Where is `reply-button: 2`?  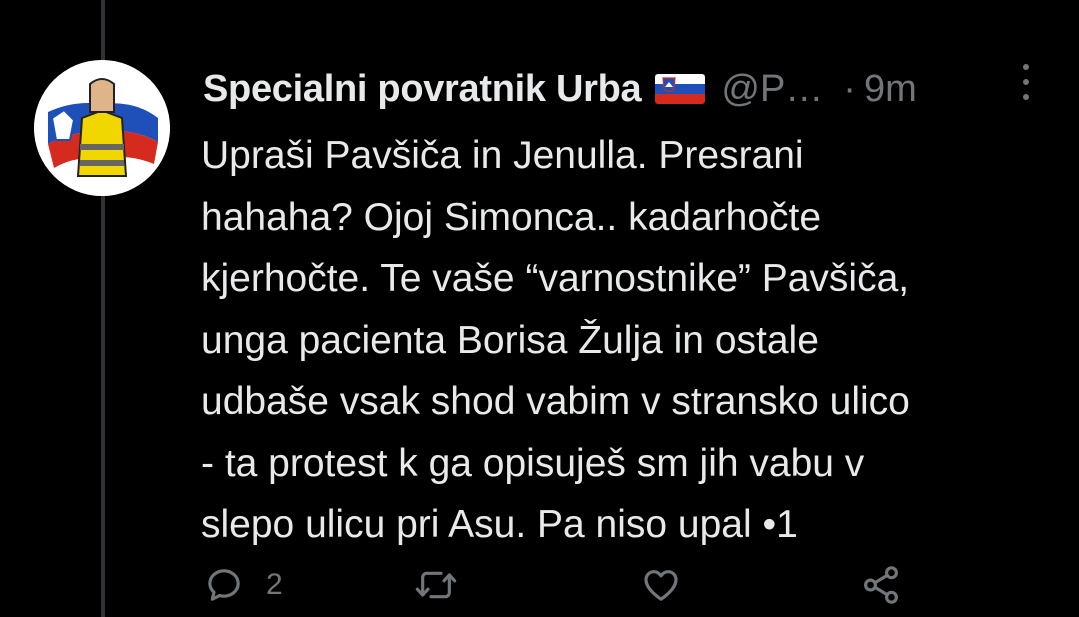 reply-button: 2 is located at coordinates (243, 585).